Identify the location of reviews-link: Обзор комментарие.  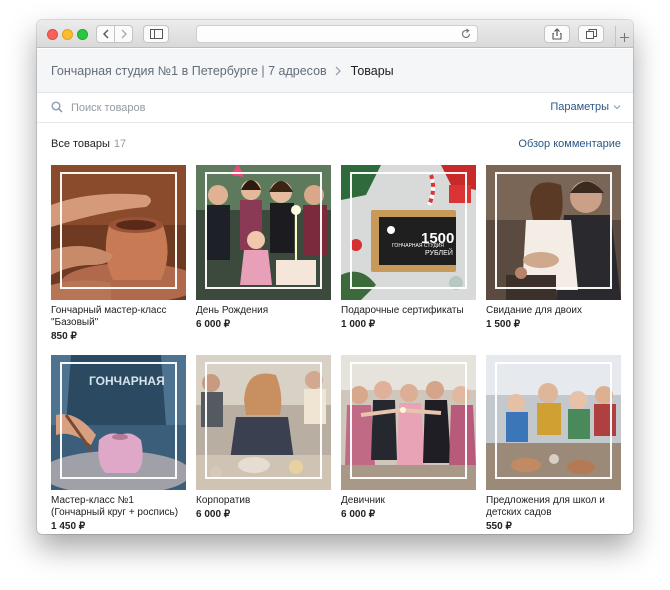
(569, 144).